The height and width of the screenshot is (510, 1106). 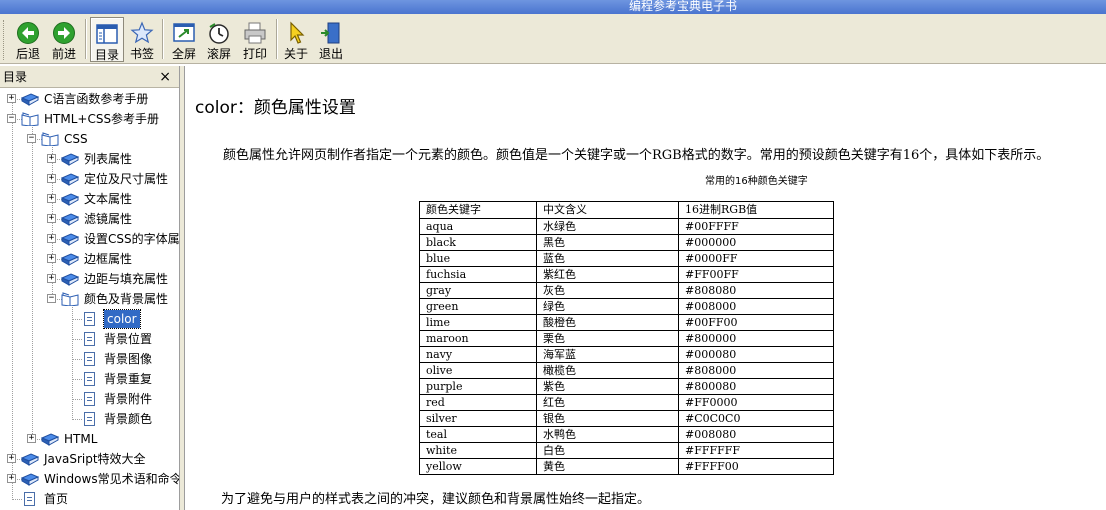 I want to click on meaning-cell: 白色, so click(x=607, y=450).